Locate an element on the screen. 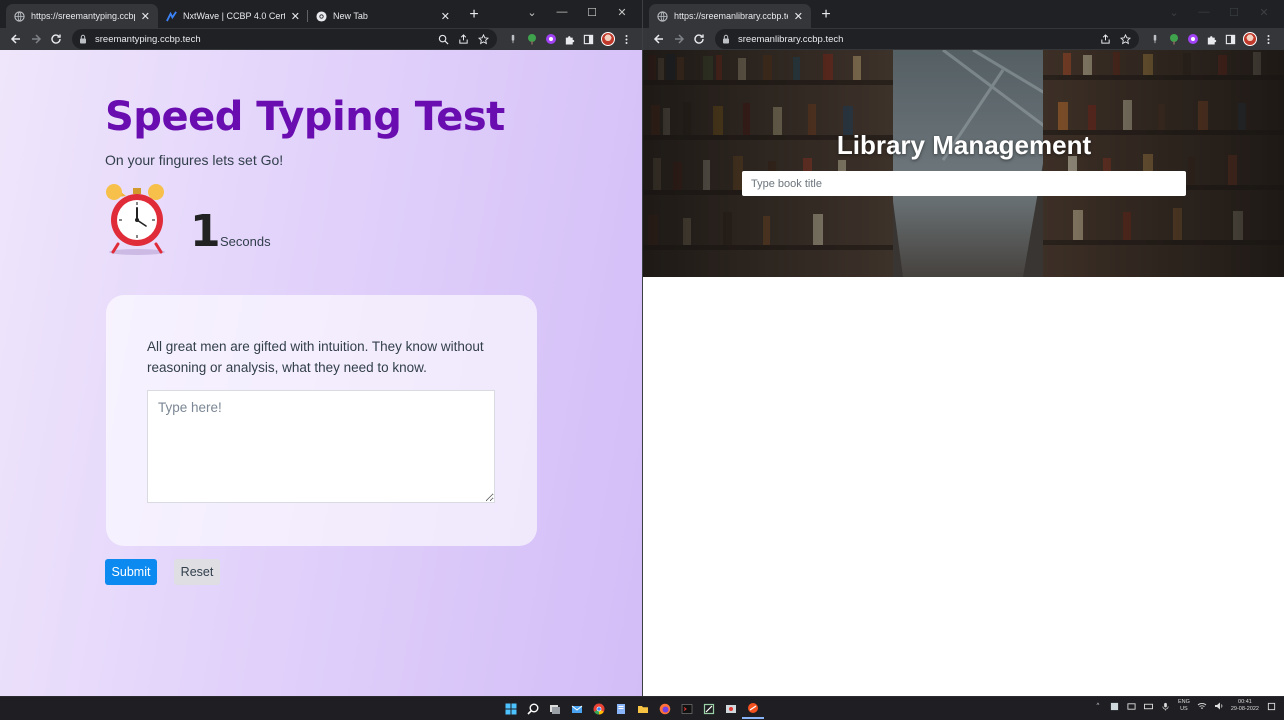 Image resolution: width=1284 pixels, height=720 pixels. files-icon is located at coordinates (621, 709).